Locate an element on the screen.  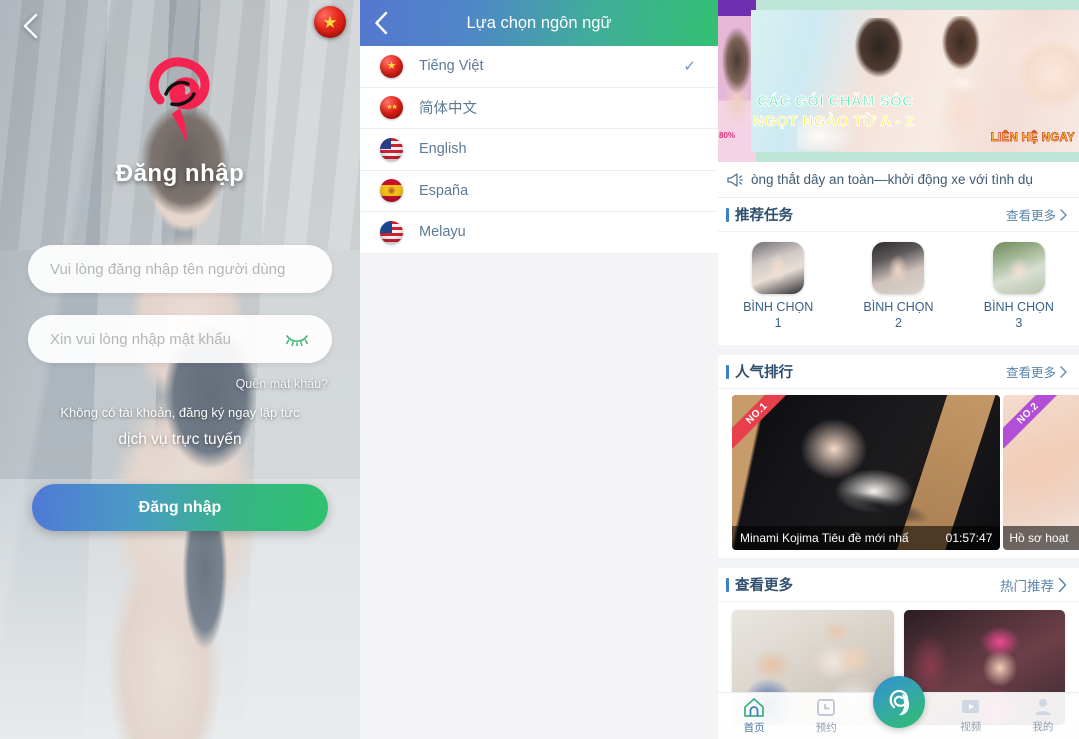
flag-malaysia-icon is located at coordinates (391, 232).